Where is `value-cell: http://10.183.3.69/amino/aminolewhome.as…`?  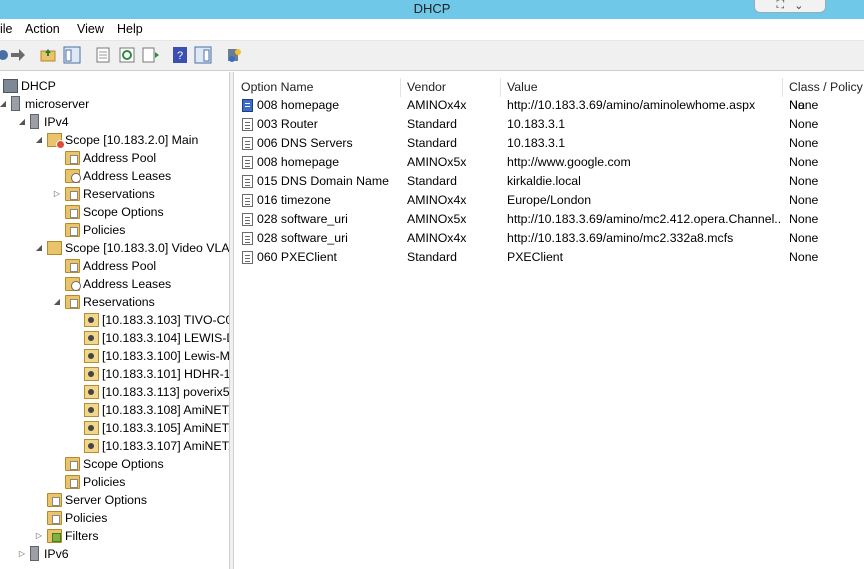
value-cell: http://10.183.3.69/amino/aminolewhome.as… is located at coordinates (631, 105).